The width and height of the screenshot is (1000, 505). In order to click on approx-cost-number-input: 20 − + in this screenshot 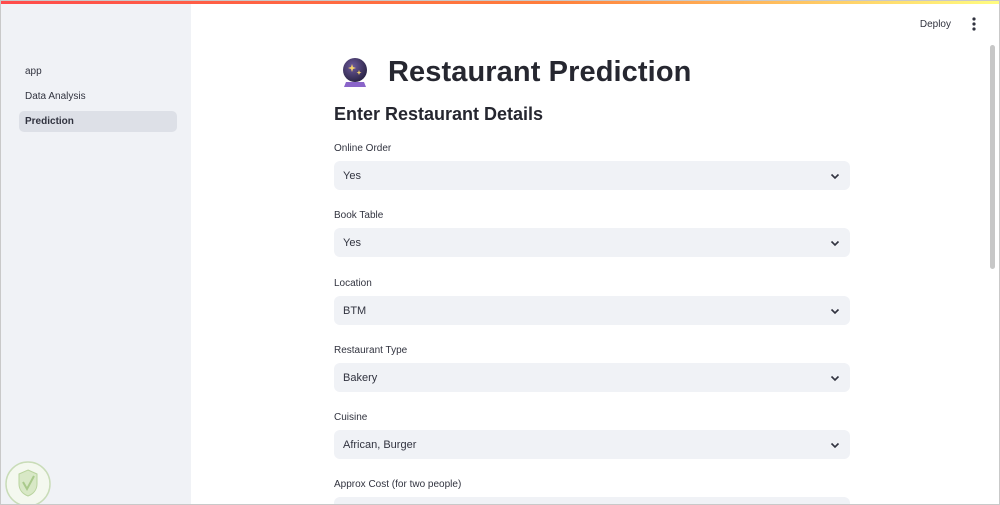, I will do `click(592, 500)`.